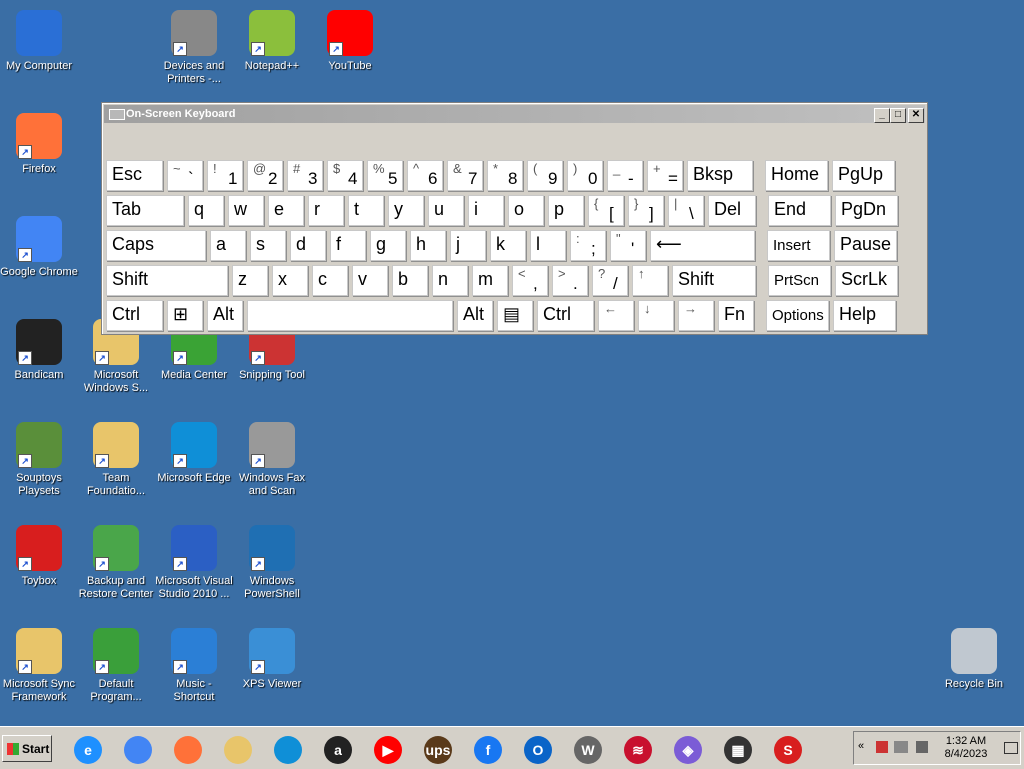 The image size is (1024, 769). Describe the element at coordinates (88, 749) in the screenshot. I see `taskbar-internet-explorer: e` at that location.